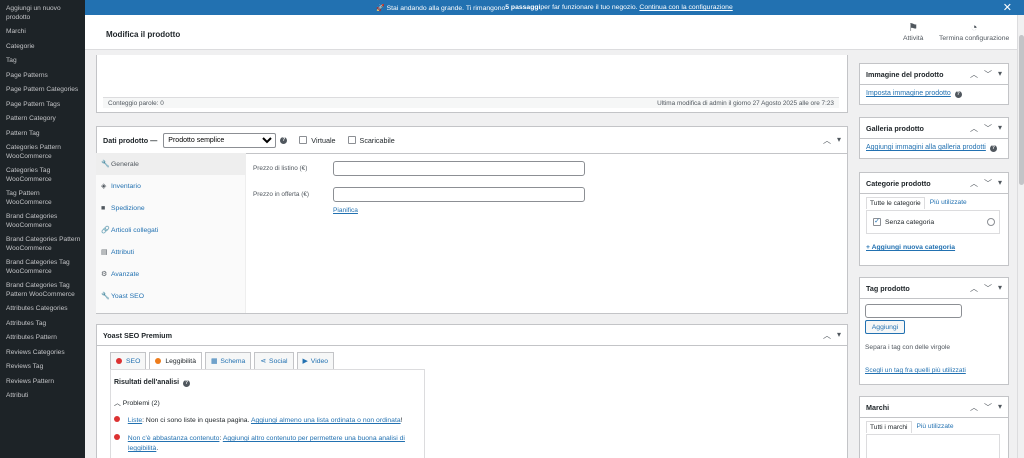  Describe the element at coordinates (974, 32) in the screenshot. I see `finish-setup-button: ◔ Termina configurazione` at that location.